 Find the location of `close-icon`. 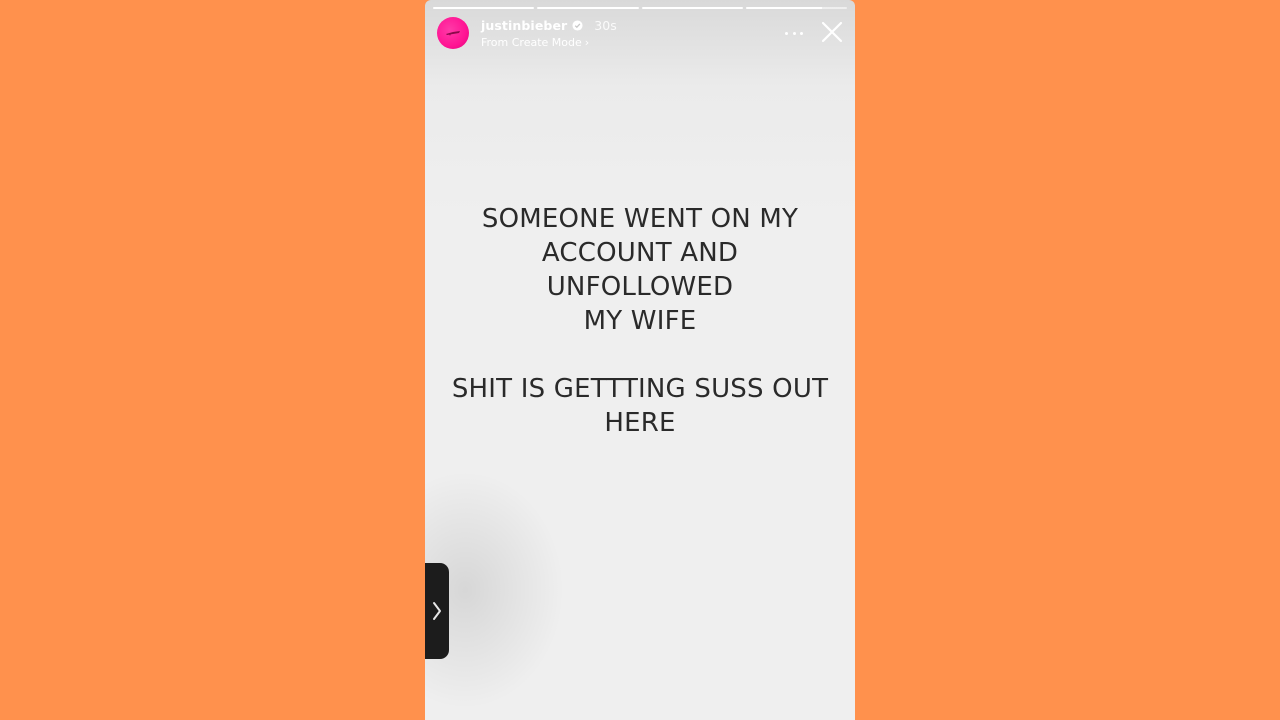

close-icon is located at coordinates (832, 32).